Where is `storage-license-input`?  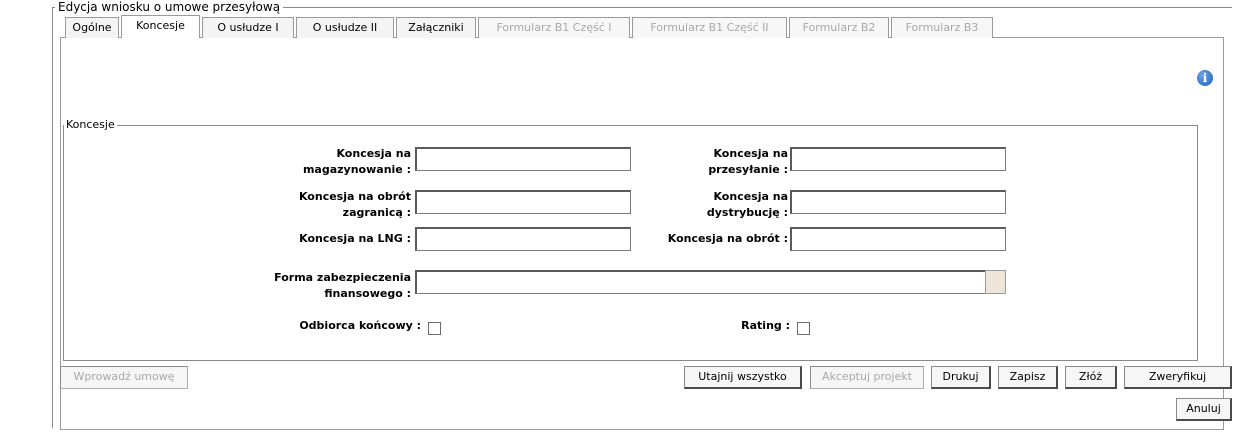
storage-license-input is located at coordinates (523, 159).